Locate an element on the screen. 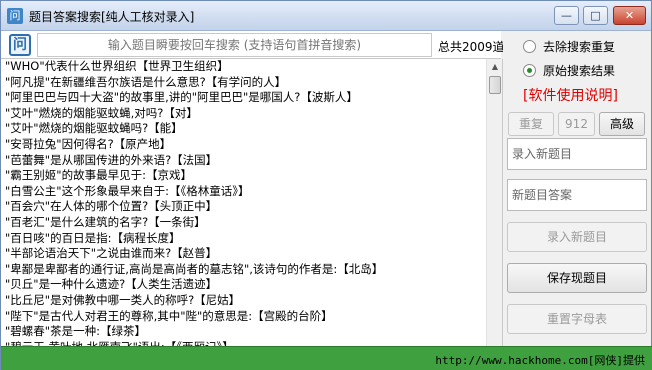  result-line: "卑鄙是卑鄙者的通行证,高尚是高尚者的墓志铭",该诗句的作者是:【北岛】 is located at coordinates (245, 270).